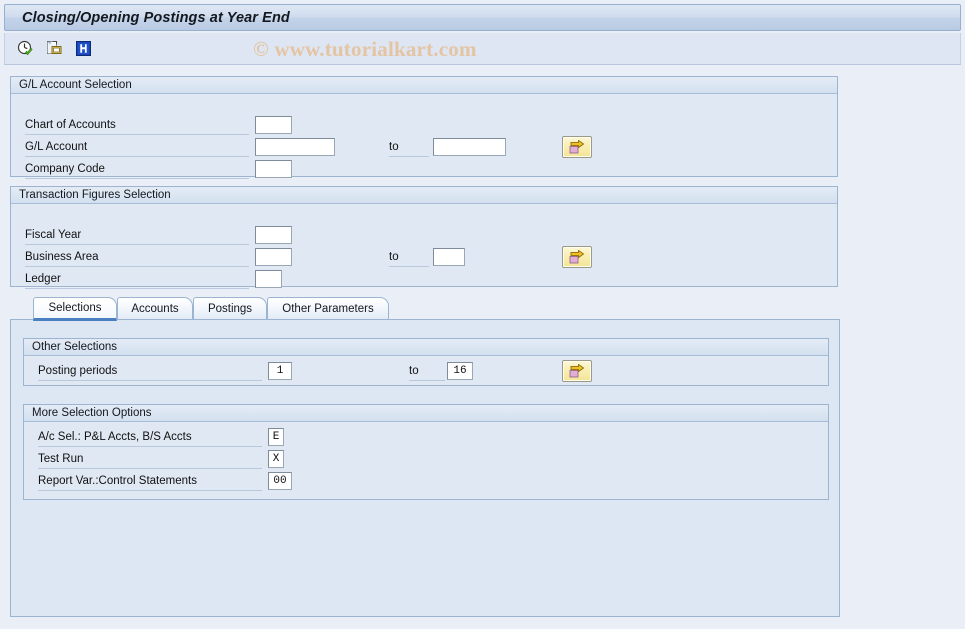 This screenshot has width=965, height=629. Describe the element at coordinates (276, 437) in the screenshot. I see `input-ac-sel-pl-bs-accts` at that location.